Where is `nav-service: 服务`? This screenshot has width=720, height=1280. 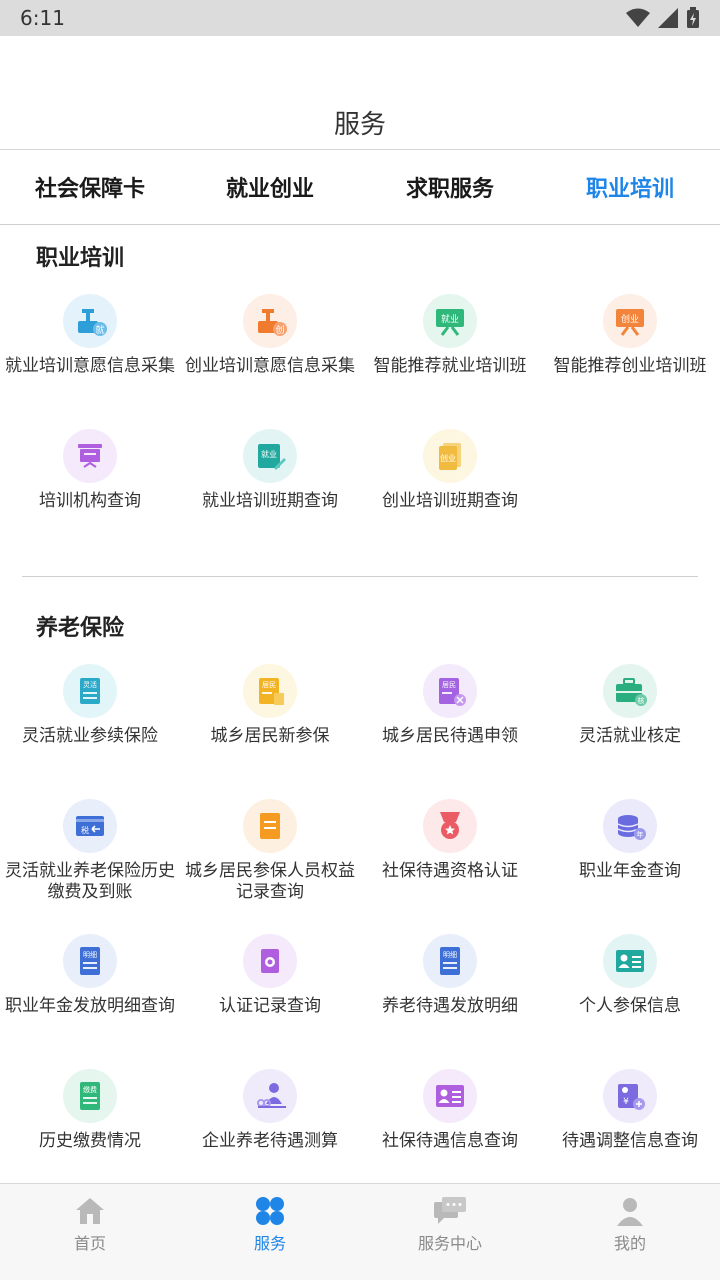 nav-service: 服务 is located at coordinates (270, 1232).